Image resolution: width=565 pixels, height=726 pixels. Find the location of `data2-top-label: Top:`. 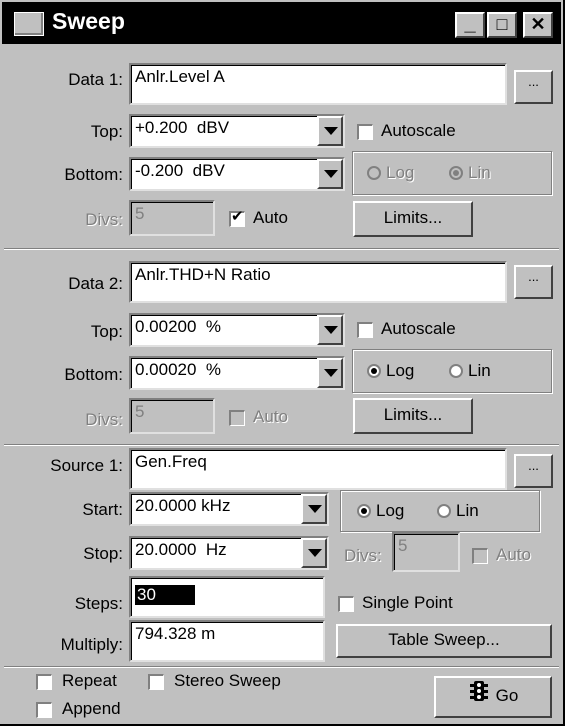

data2-top-label: Top: is located at coordinates (106, 331).